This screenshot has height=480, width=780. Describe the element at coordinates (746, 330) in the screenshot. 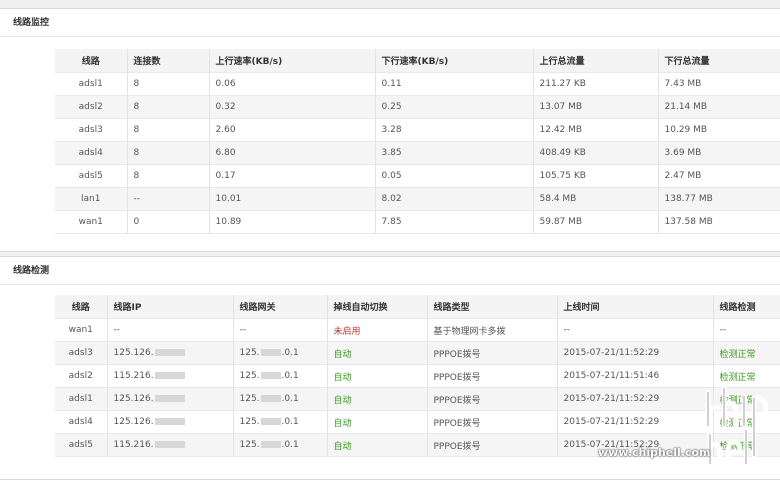

I see `line-check-cell: --` at that location.